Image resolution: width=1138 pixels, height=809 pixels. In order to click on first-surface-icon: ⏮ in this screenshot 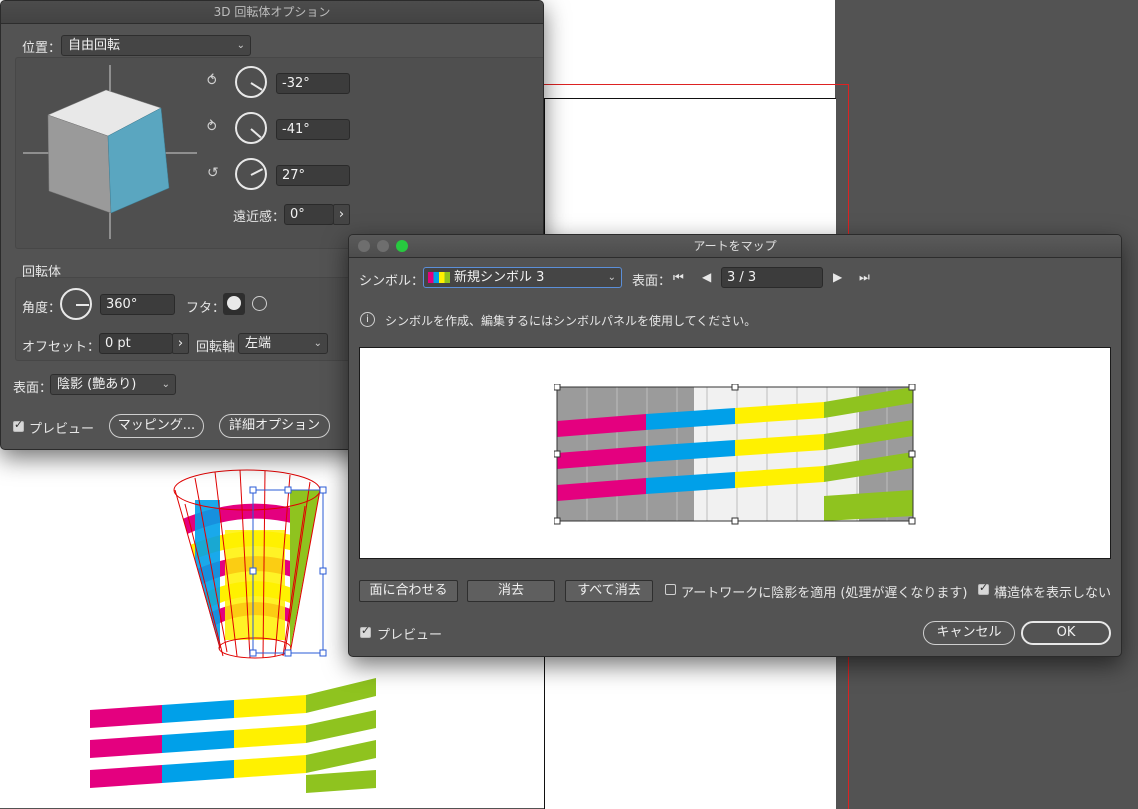, I will do `click(678, 277)`.